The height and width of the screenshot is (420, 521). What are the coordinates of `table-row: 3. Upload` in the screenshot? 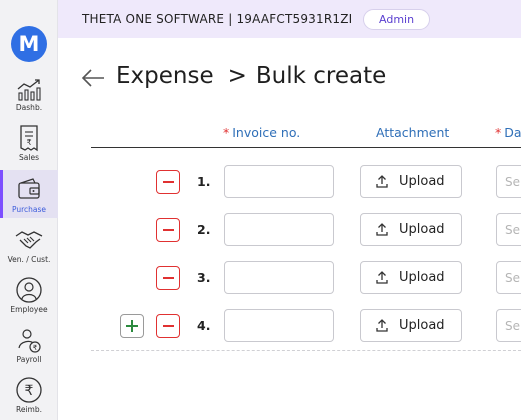 It's located at (260, 281).